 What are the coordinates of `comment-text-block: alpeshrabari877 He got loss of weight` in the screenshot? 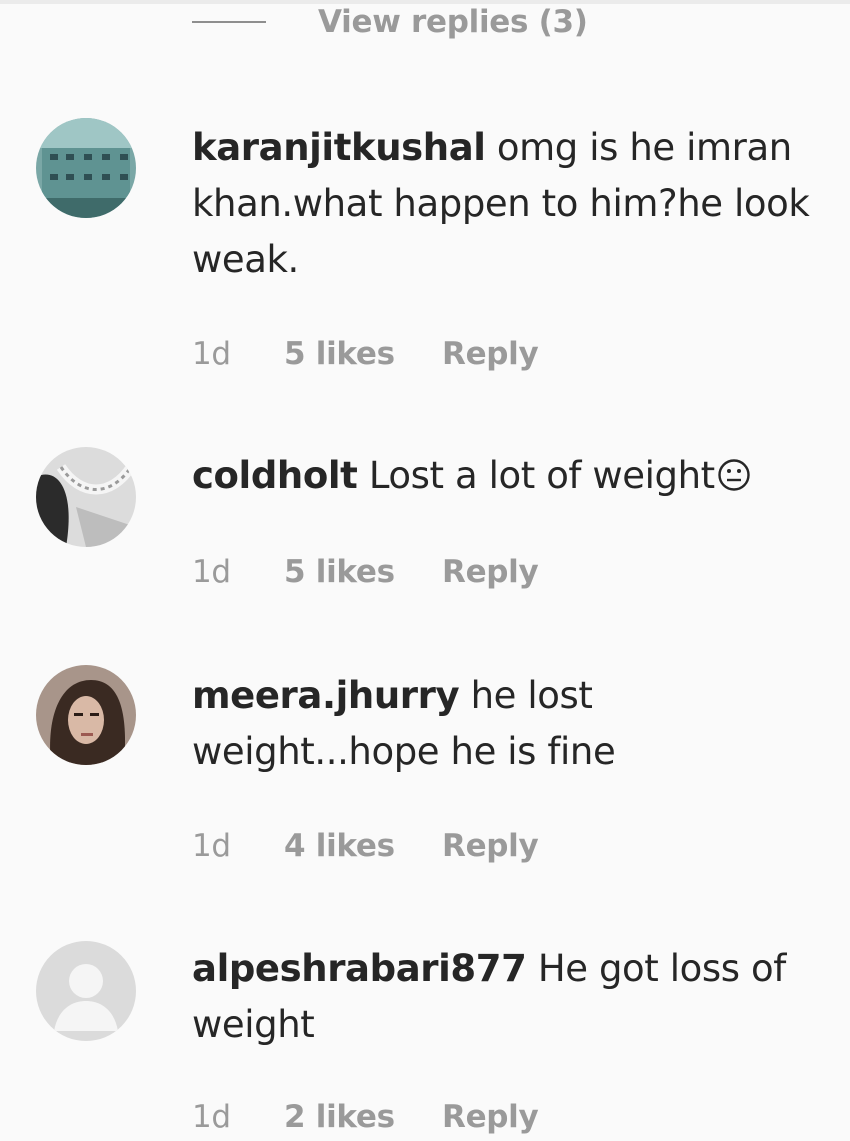 It's located at (502, 997).